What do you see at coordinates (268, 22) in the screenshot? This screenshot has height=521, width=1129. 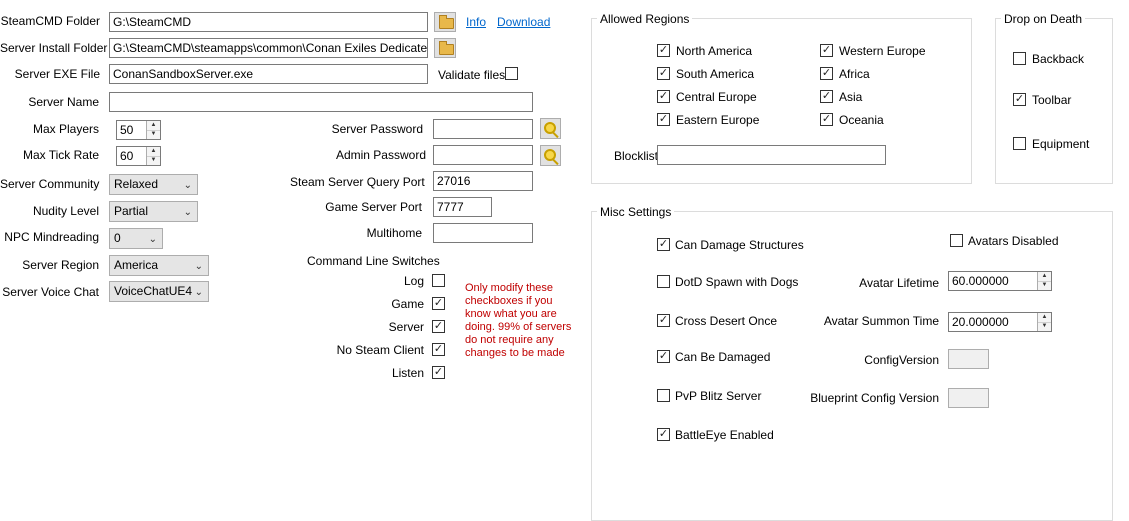 I see `steamcmd-folder-input: G:\SteamCMD` at bounding box center [268, 22].